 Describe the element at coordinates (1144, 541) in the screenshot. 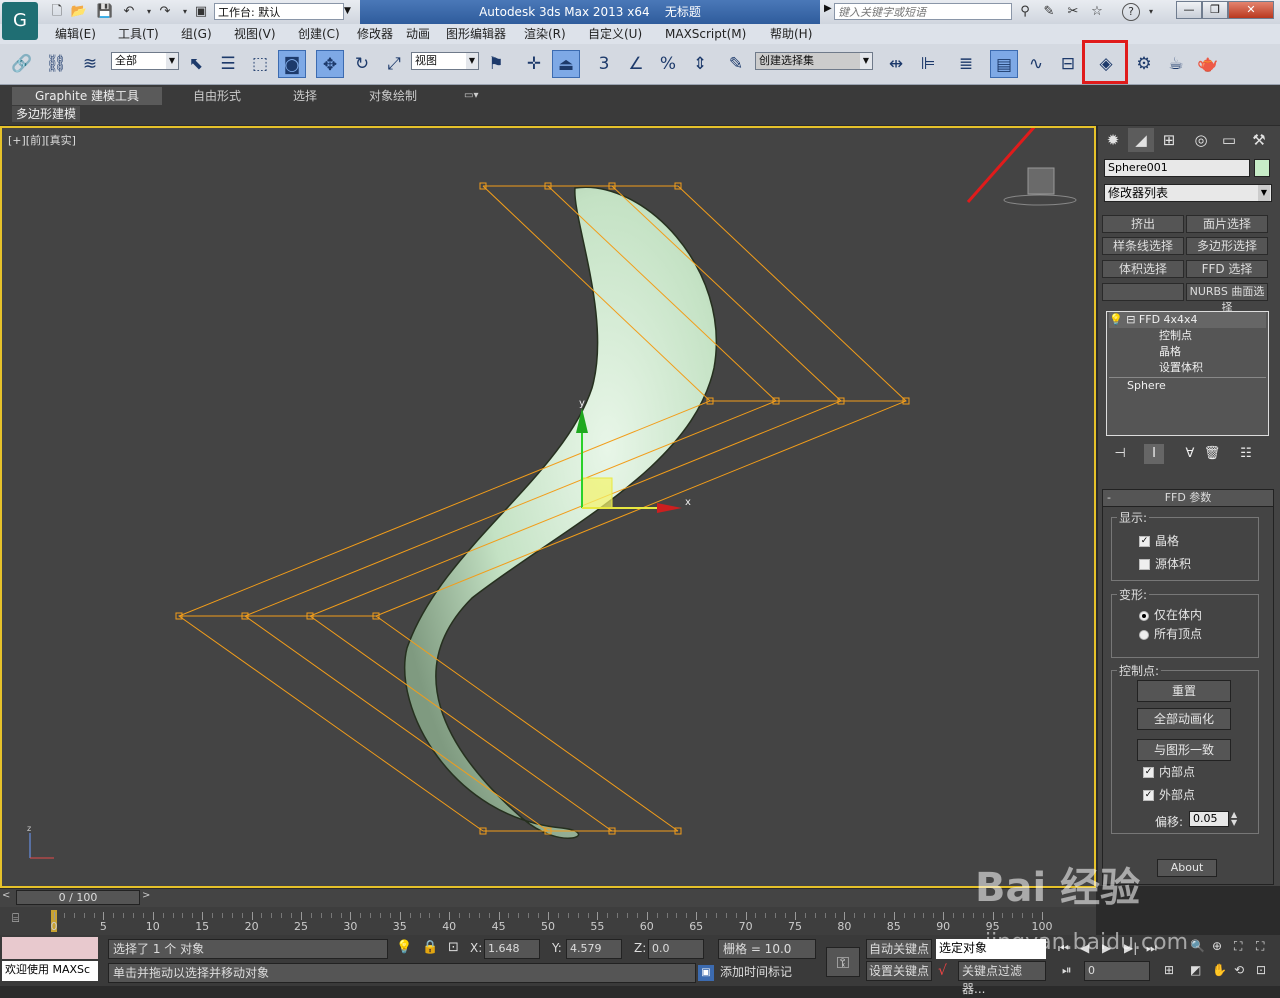

I see `lattice-check-icon: ✓` at that location.